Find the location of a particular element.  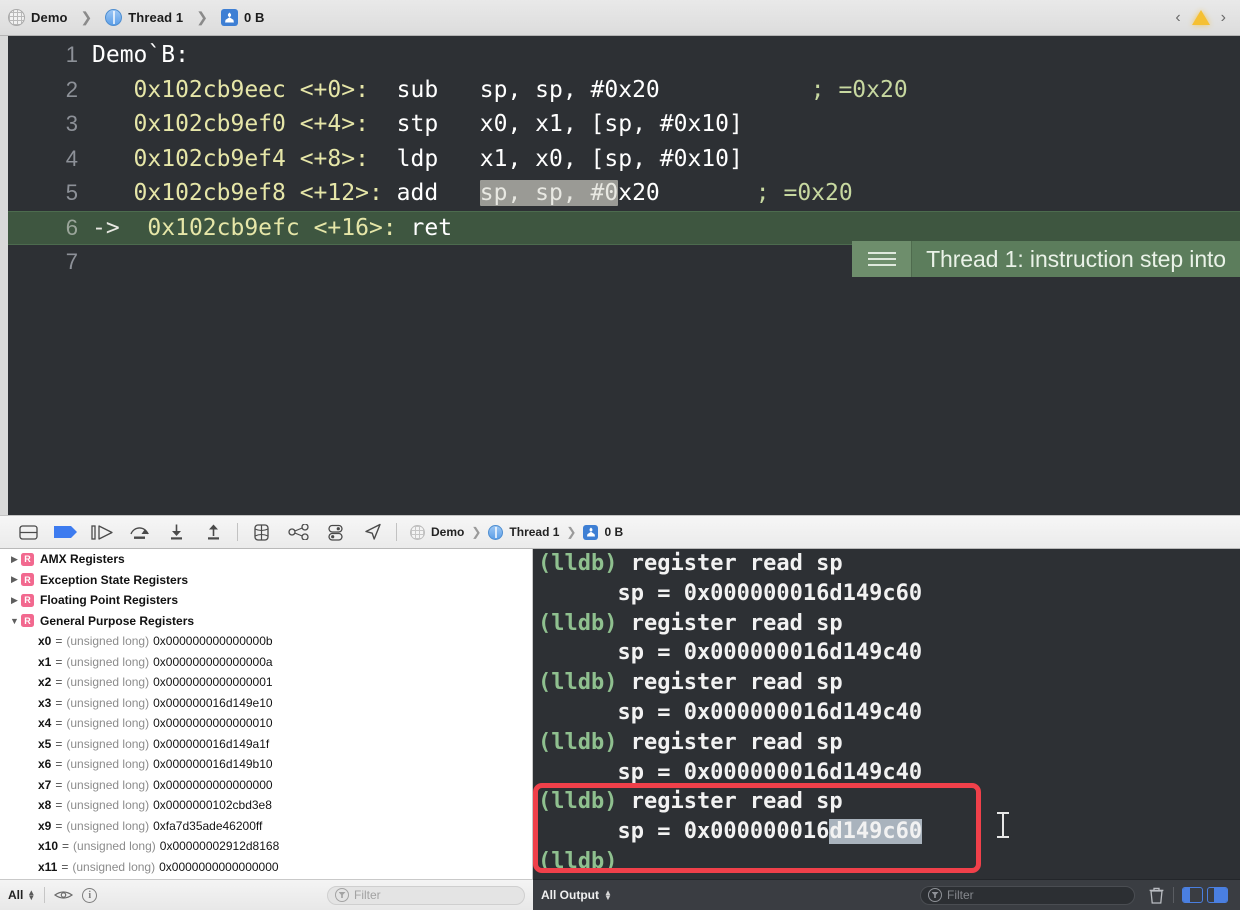

register-row: x8 = (unsigned long) 0x0000000102cbd3e8 is located at coordinates (266, 805).